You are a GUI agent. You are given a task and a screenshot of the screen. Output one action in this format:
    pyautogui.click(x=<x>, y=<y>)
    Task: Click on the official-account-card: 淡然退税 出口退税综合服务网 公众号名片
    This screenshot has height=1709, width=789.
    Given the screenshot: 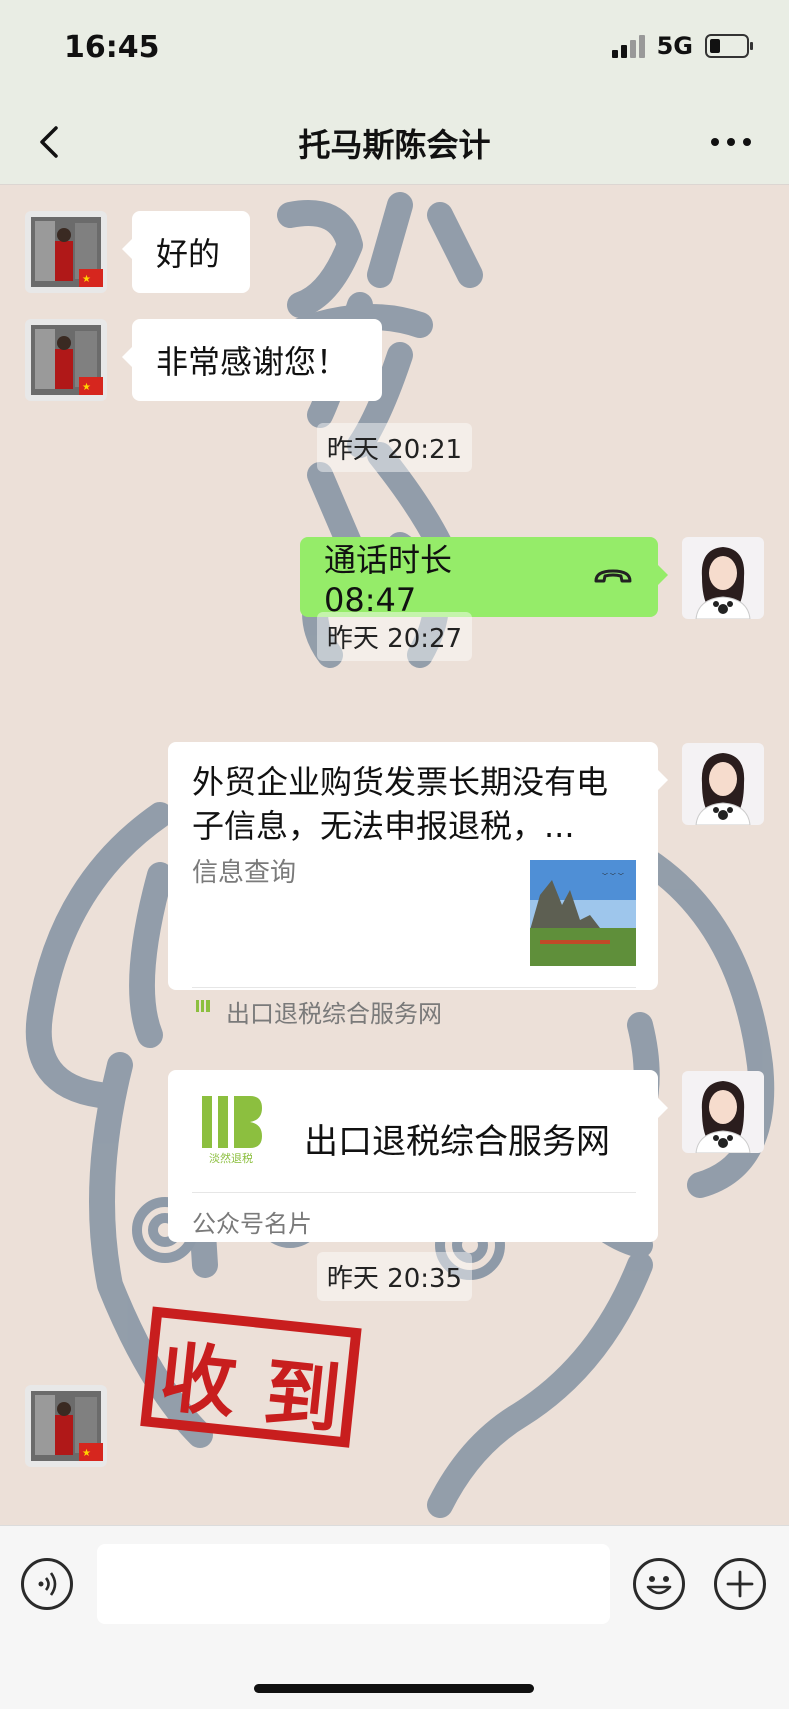 What is the action you would take?
    pyautogui.click(x=418, y=1156)
    